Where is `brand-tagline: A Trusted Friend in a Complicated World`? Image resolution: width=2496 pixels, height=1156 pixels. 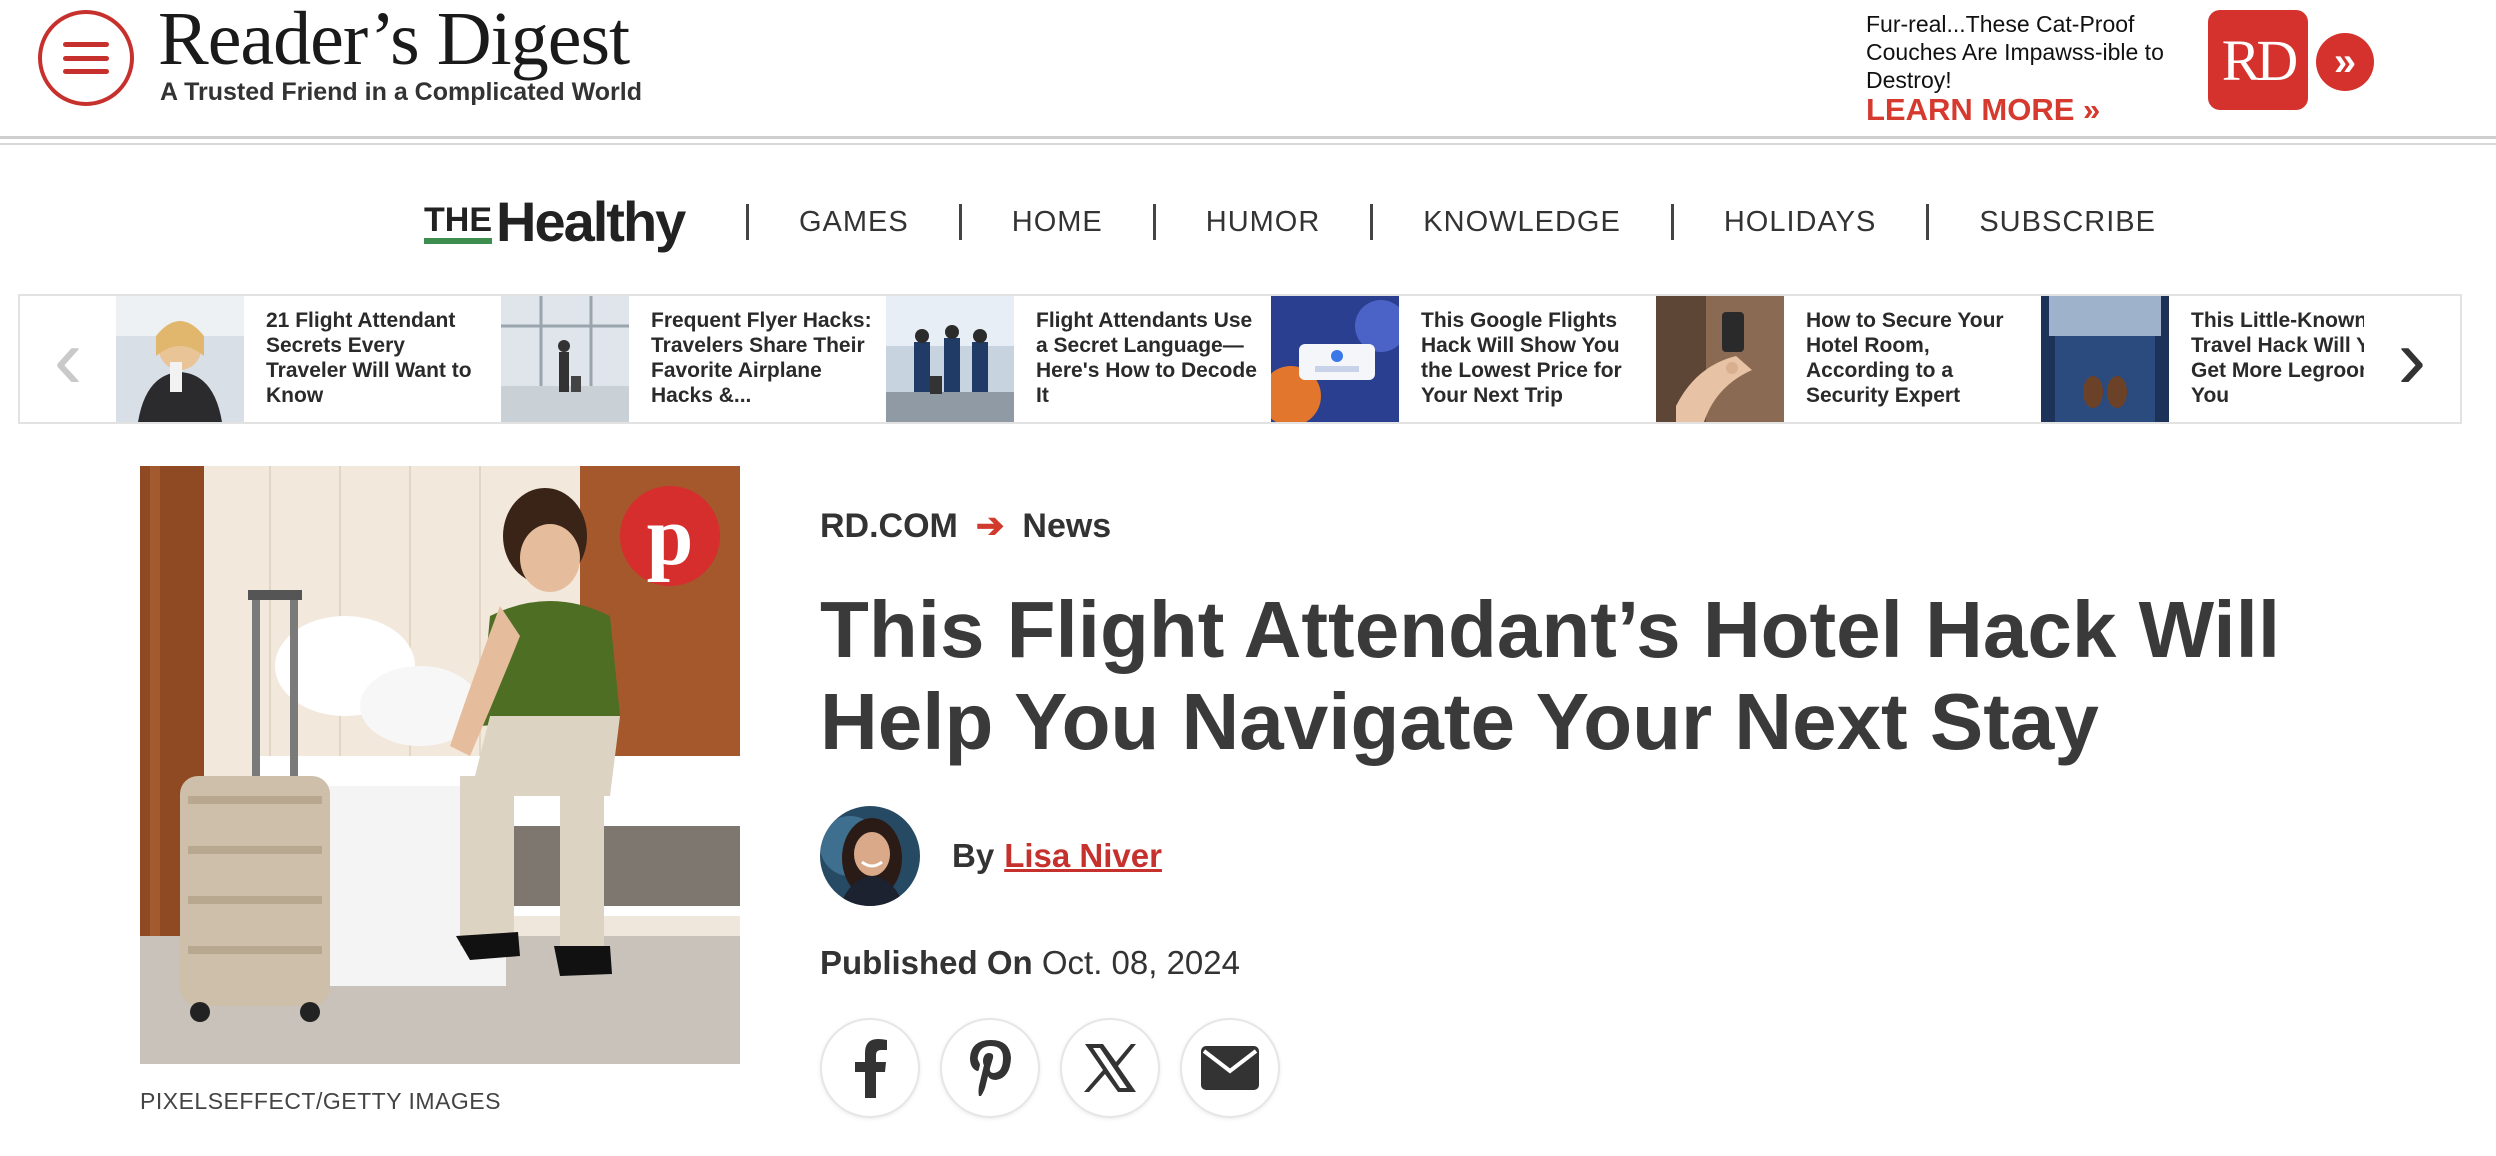
brand-tagline: A Trusted Friend in a Complicated World is located at coordinates (401, 92).